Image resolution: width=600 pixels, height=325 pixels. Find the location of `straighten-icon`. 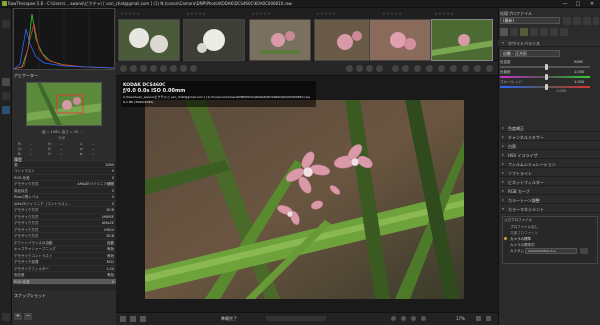

straighten-icon is located at coordinates (193, 68).